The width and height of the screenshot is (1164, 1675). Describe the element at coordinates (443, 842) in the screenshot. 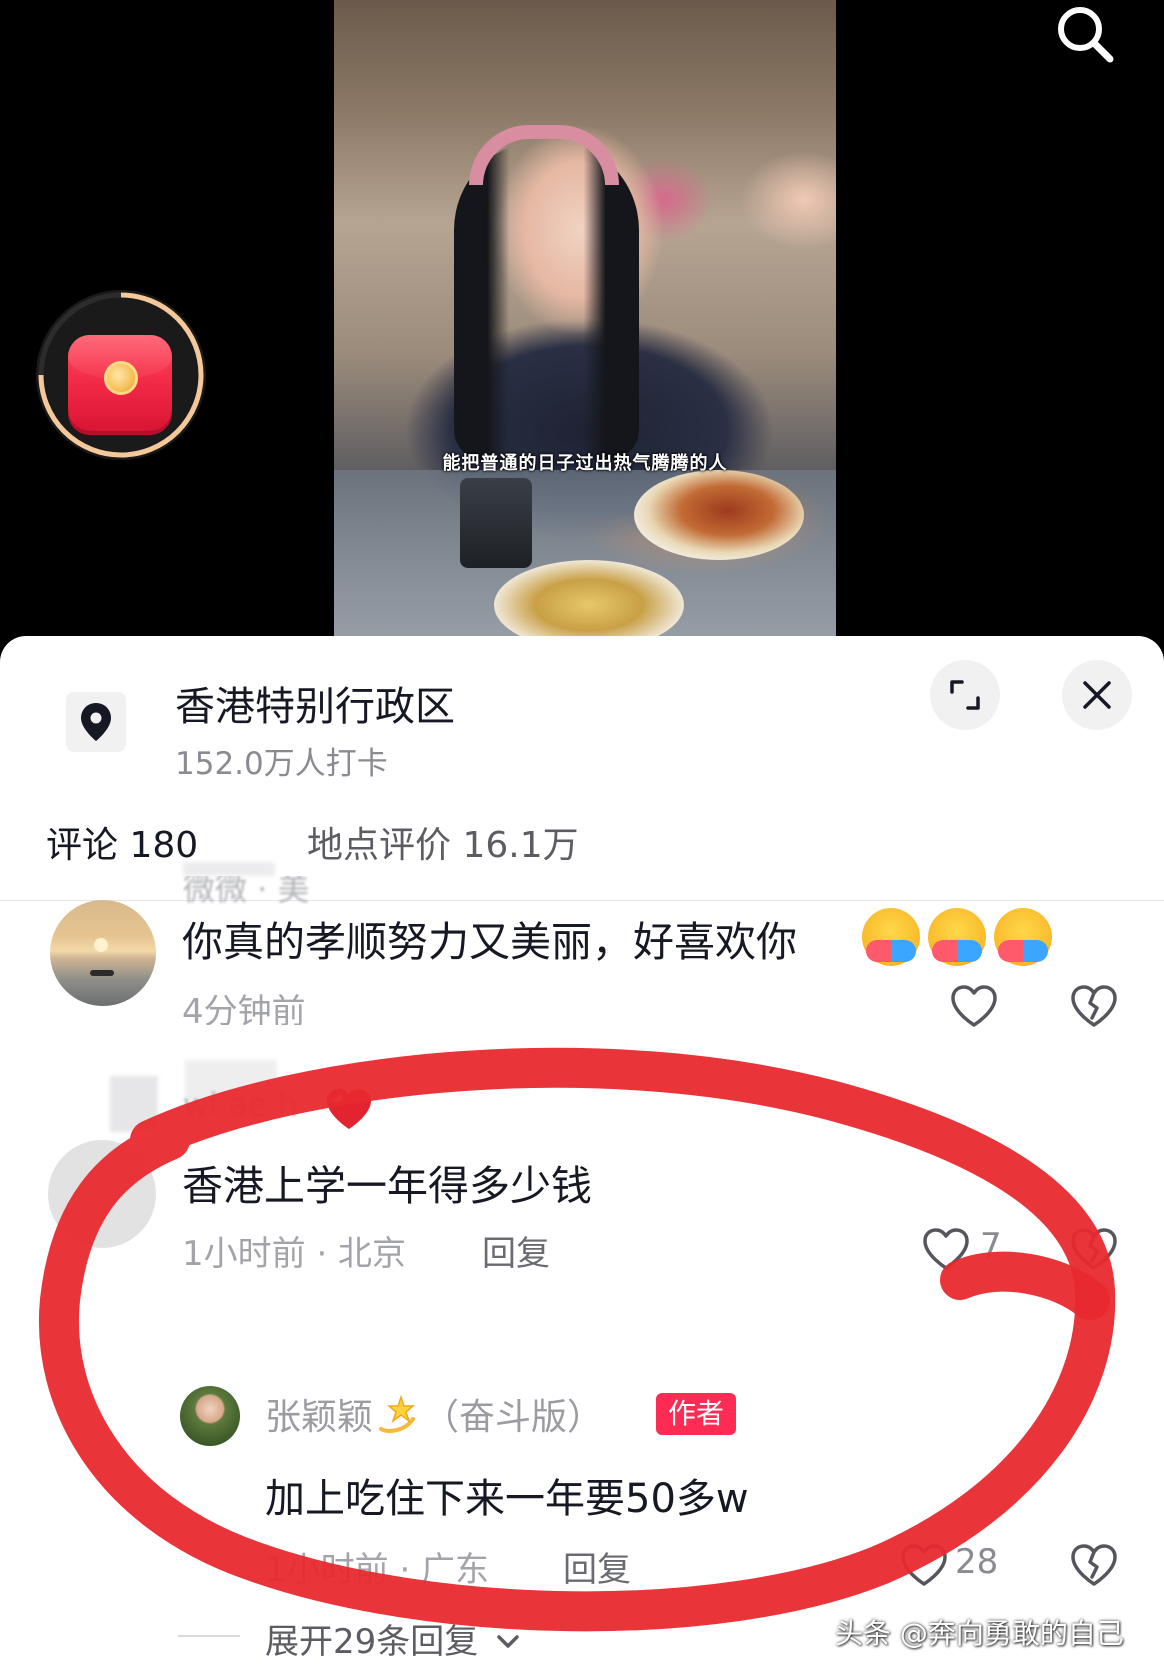

I see `tab-location-reviews: 地点评价 16.1万` at that location.